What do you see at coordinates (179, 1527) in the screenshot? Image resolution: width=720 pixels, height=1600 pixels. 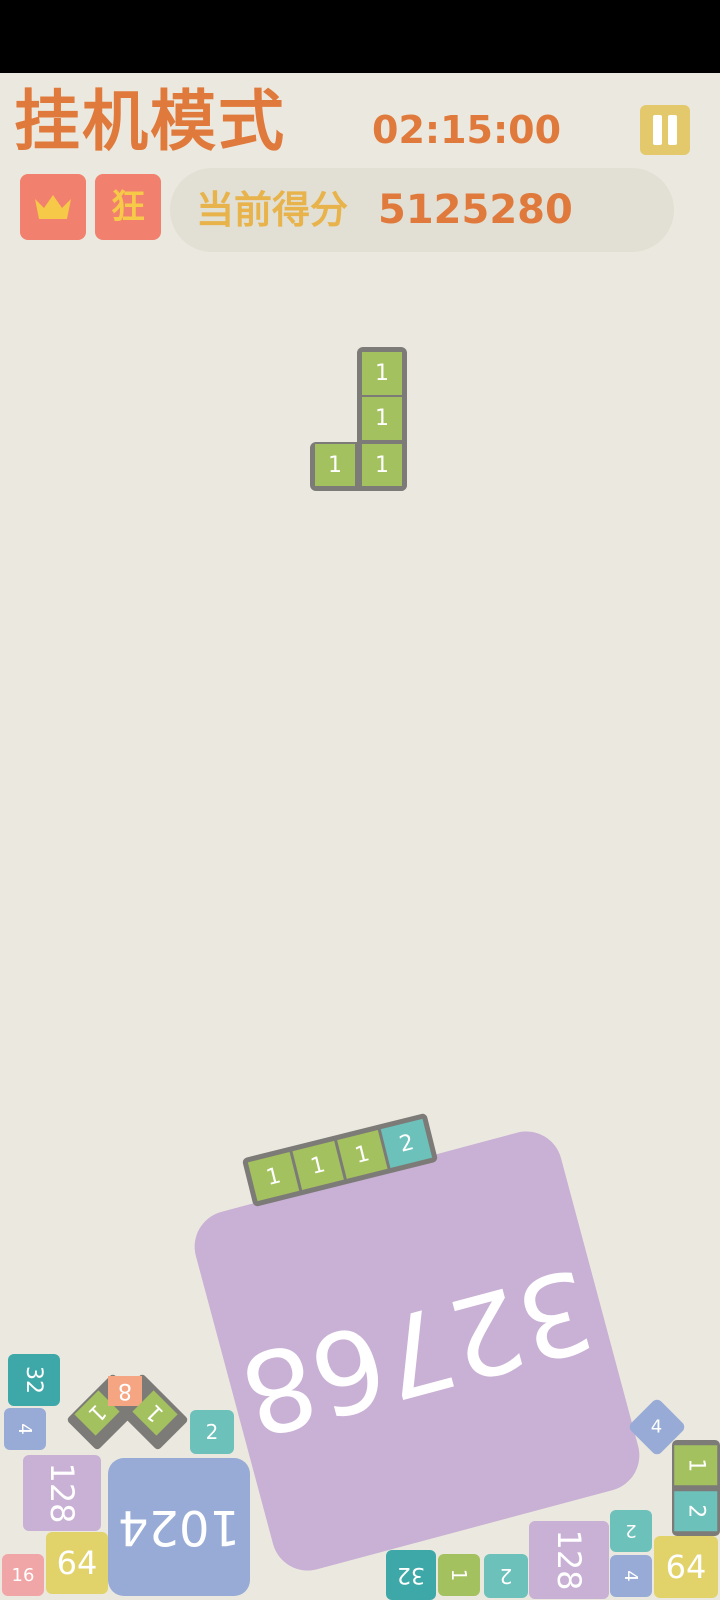 I see `tile-1024: 1024` at bounding box center [179, 1527].